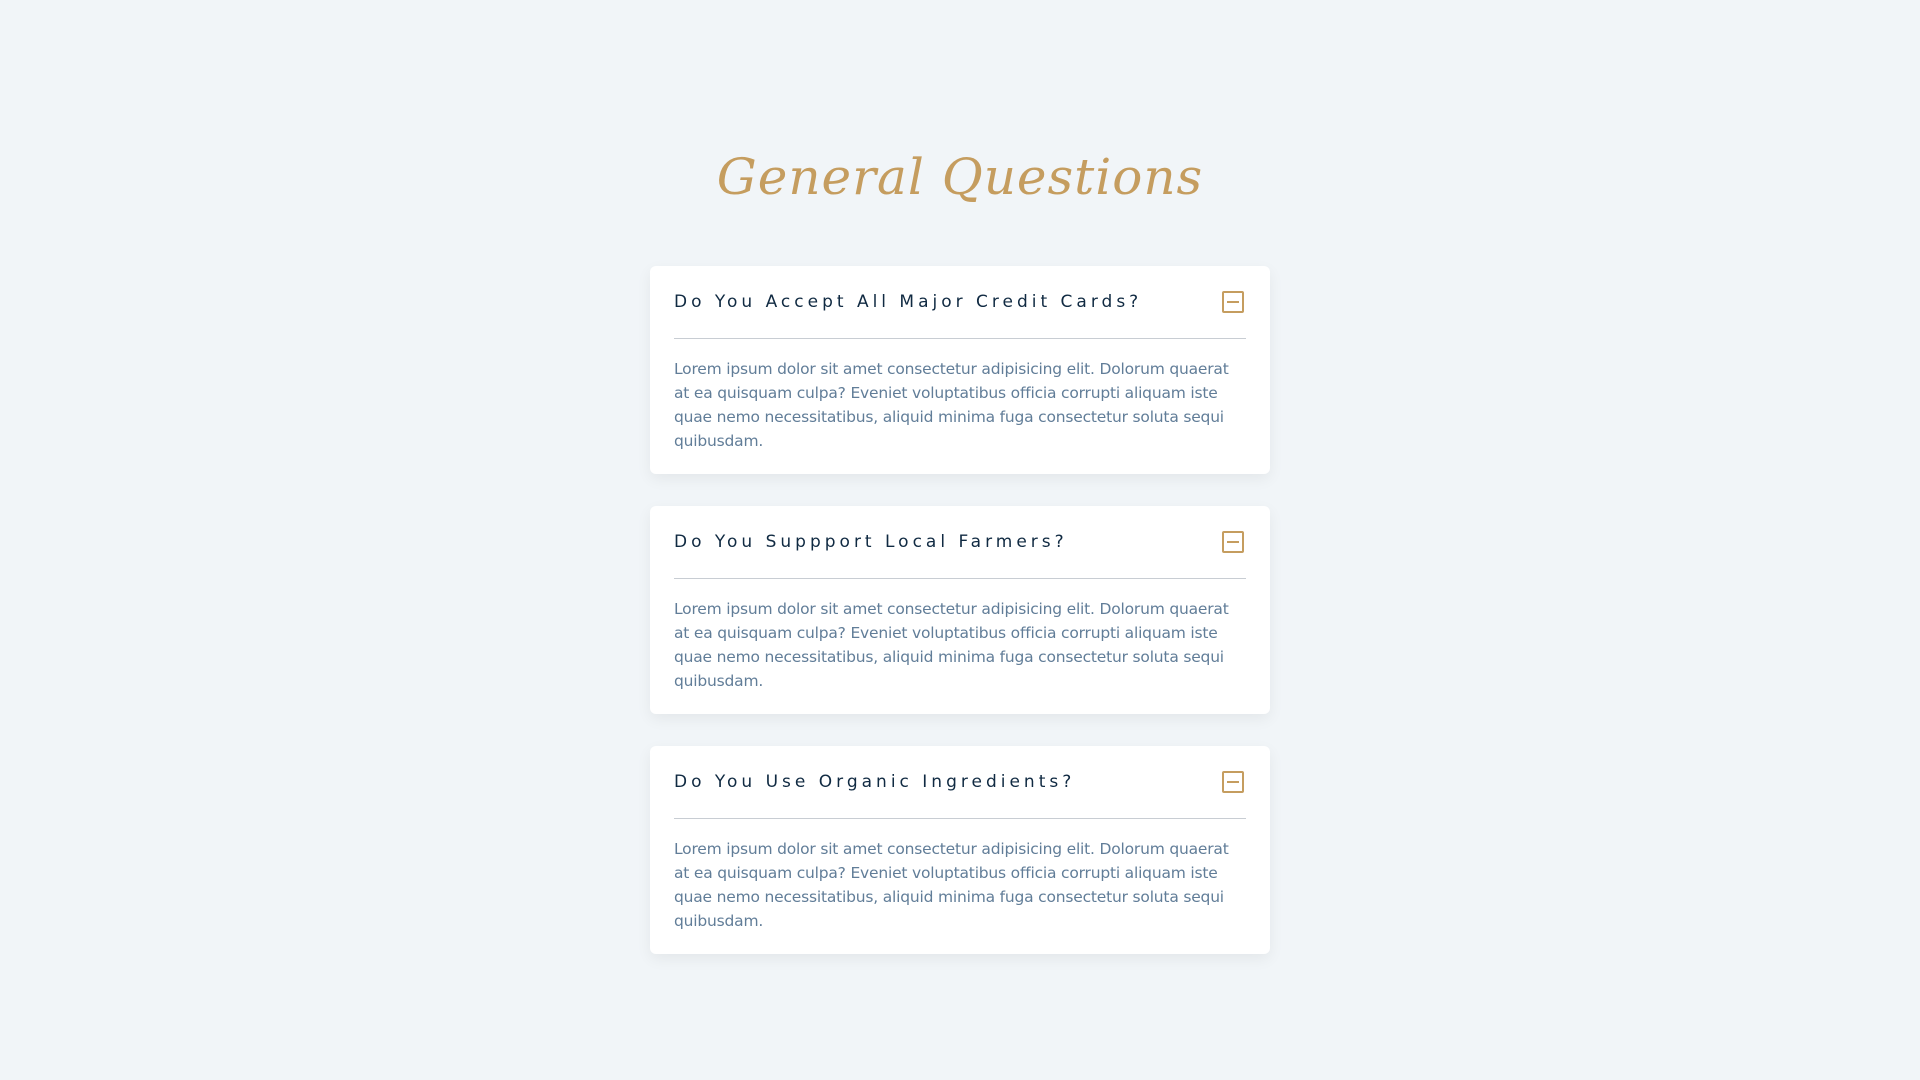 This screenshot has height=1080, width=1920. What do you see at coordinates (908, 302) in the screenshot?
I see `question-title: Do You Accept All Major Credit Cards?` at bounding box center [908, 302].